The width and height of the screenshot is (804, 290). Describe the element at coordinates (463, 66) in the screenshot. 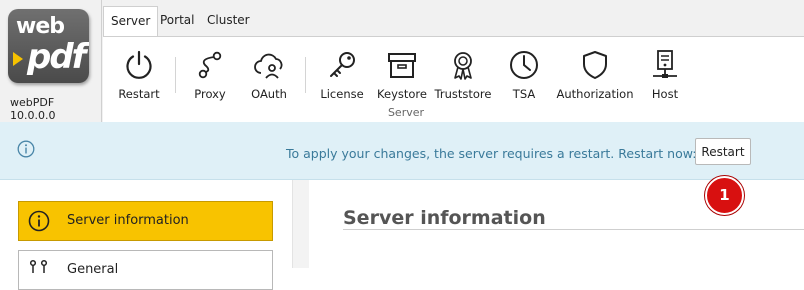

I see `award-ribbon-icon` at that location.